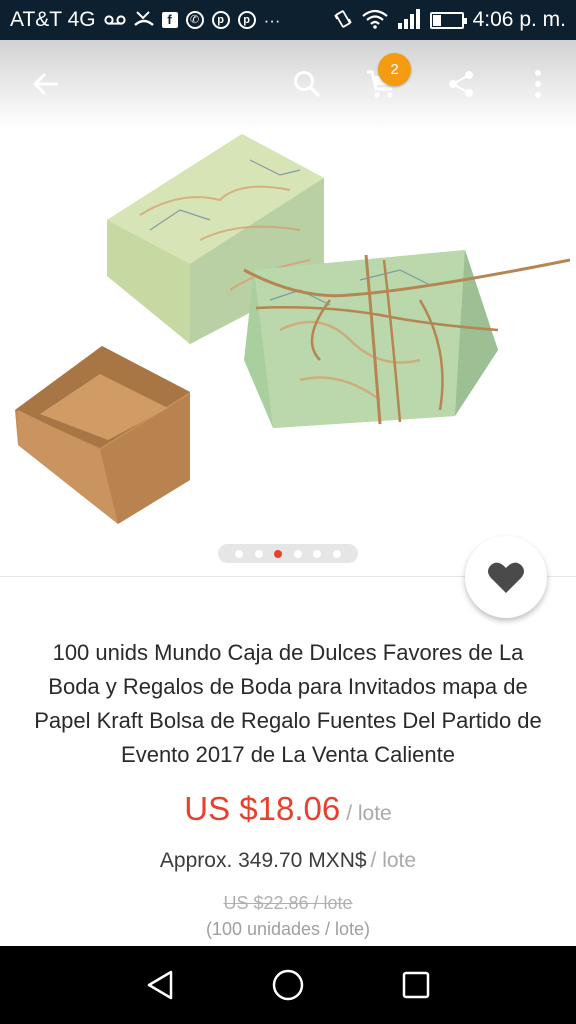  I want to click on original-price: US $22.86 / lote, so click(288, 903).